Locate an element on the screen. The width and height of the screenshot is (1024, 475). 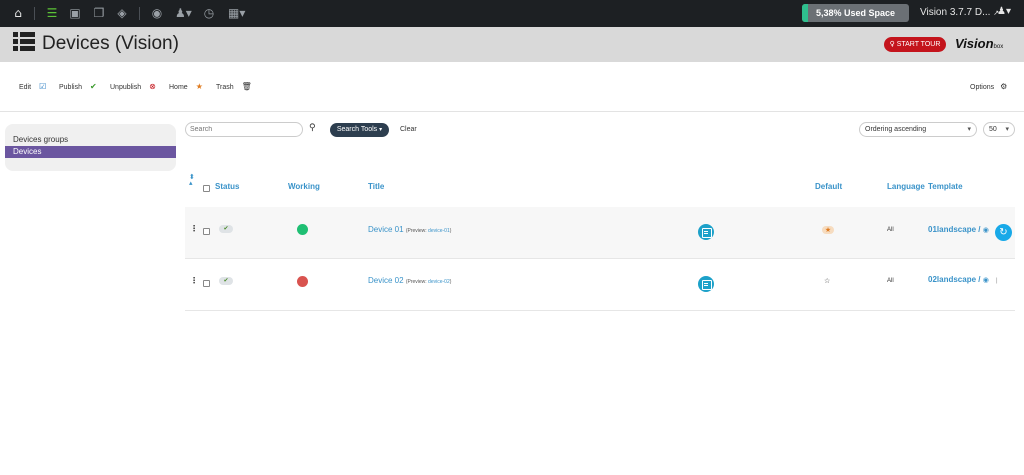
used-space-label: 5,38% Used Space is located at coordinates (855, 13).